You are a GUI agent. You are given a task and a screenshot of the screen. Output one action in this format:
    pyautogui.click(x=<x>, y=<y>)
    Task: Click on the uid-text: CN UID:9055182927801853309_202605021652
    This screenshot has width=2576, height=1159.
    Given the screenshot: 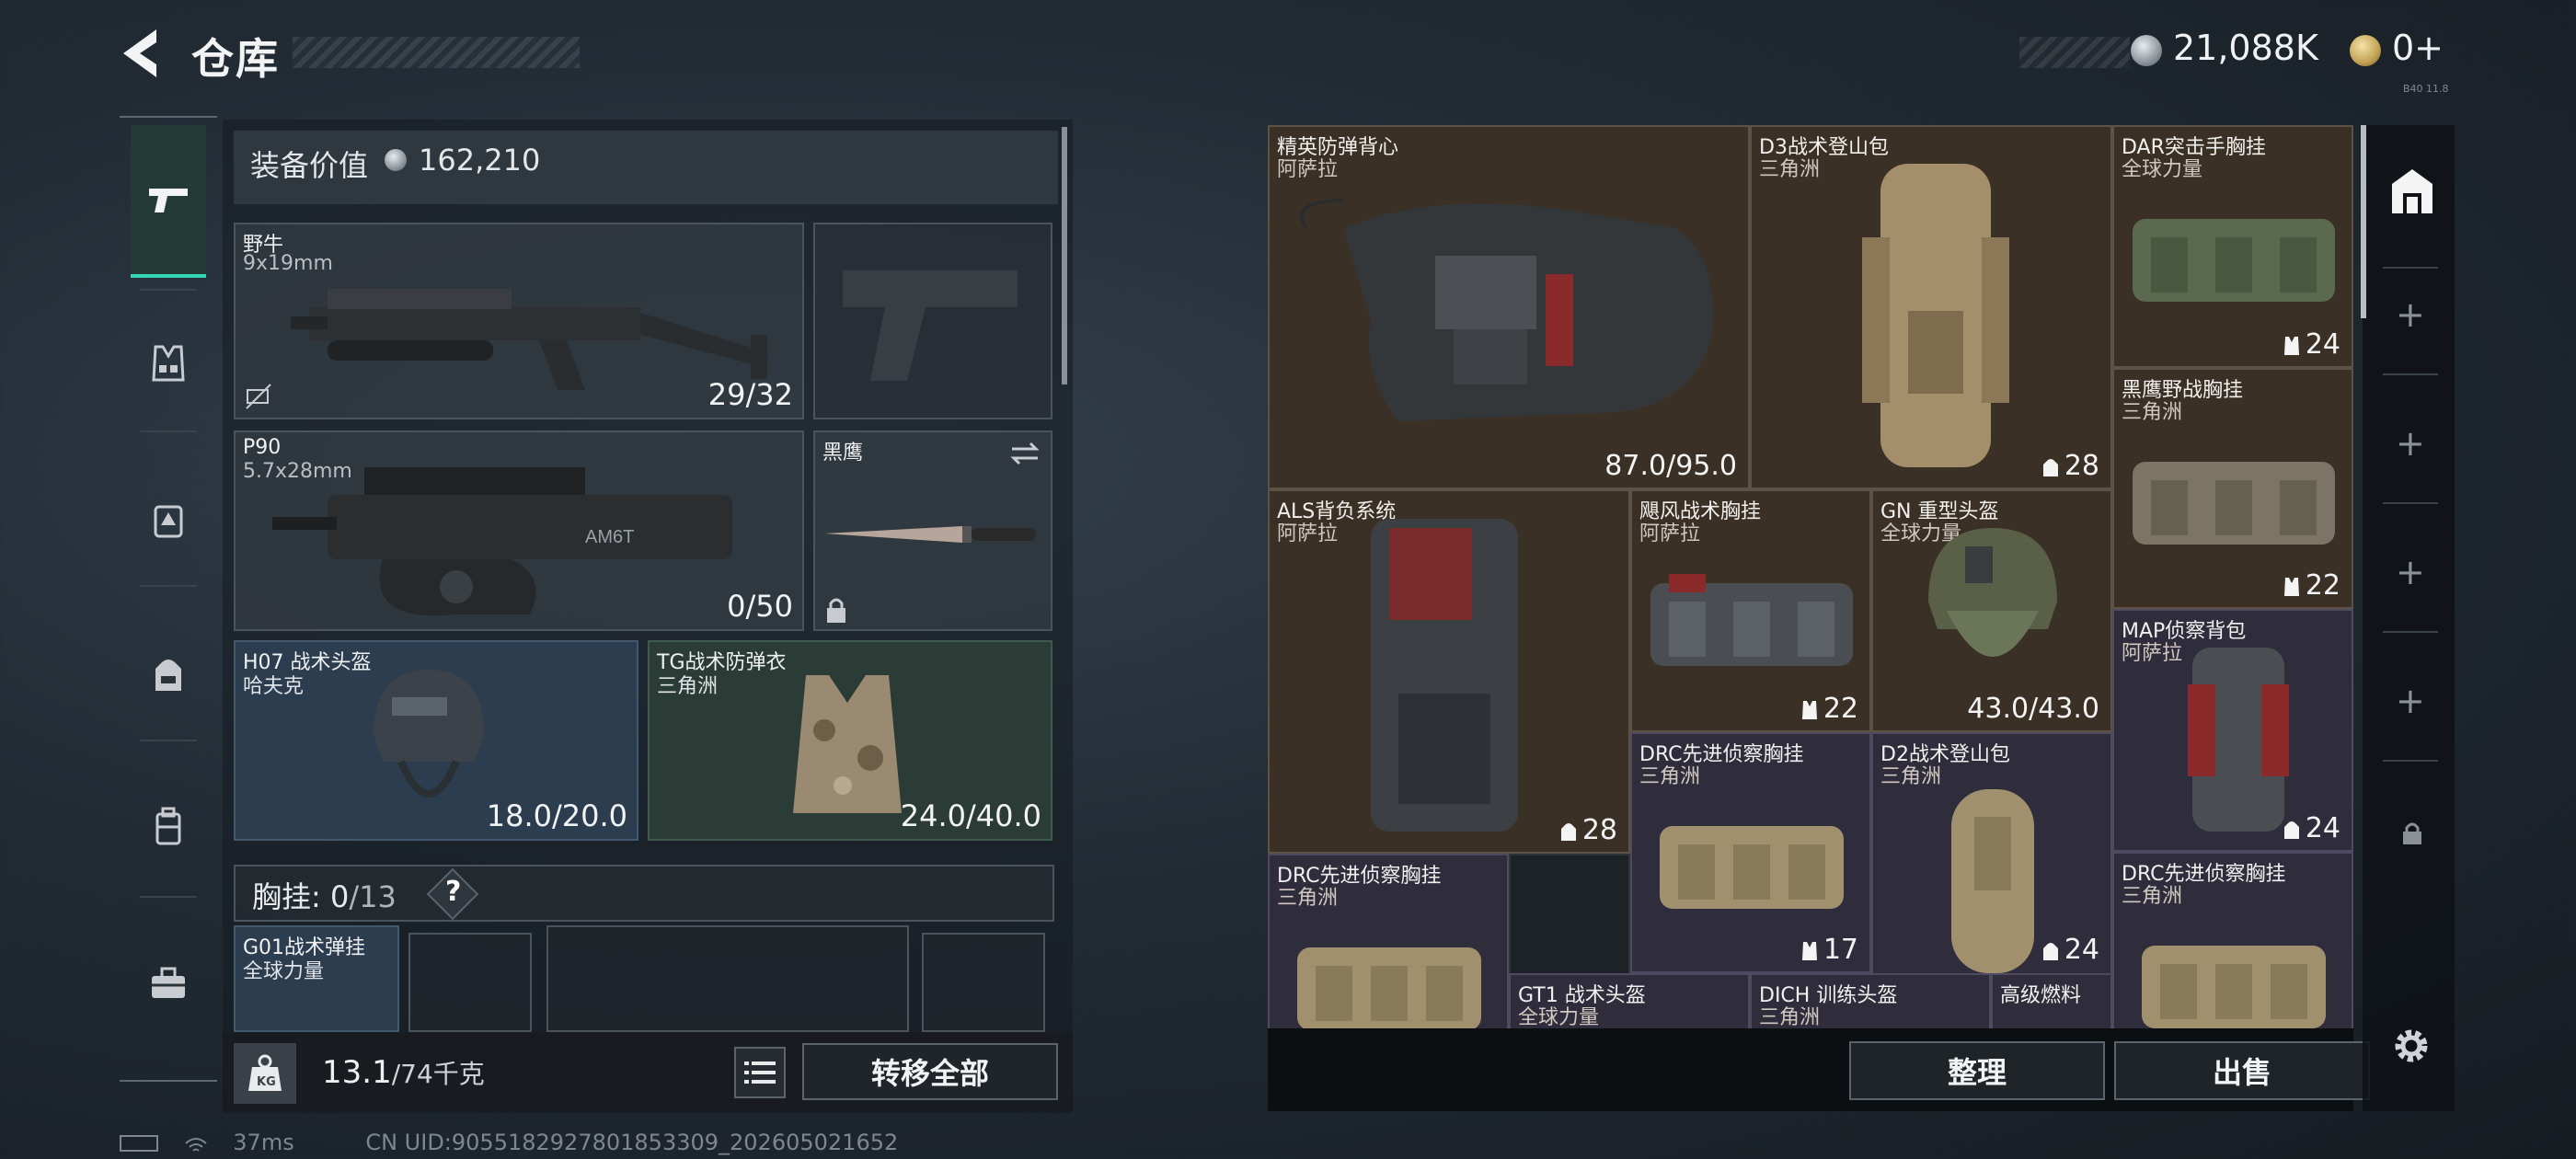 What is the action you would take?
    pyautogui.click(x=632, y=1142)
    